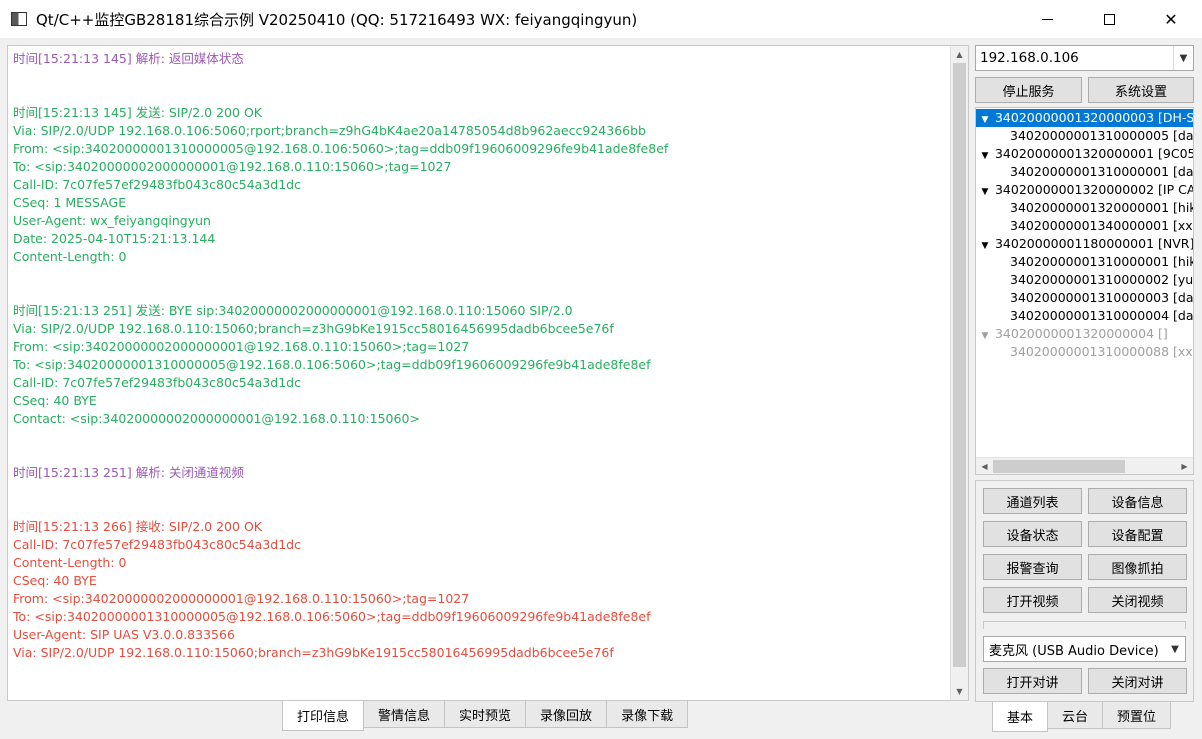 Image resolution: width=1202 pixels, height=739 pixels. I want to click on tree-node-label: 34020000001310000088 [xxx], so click(1102, 351).